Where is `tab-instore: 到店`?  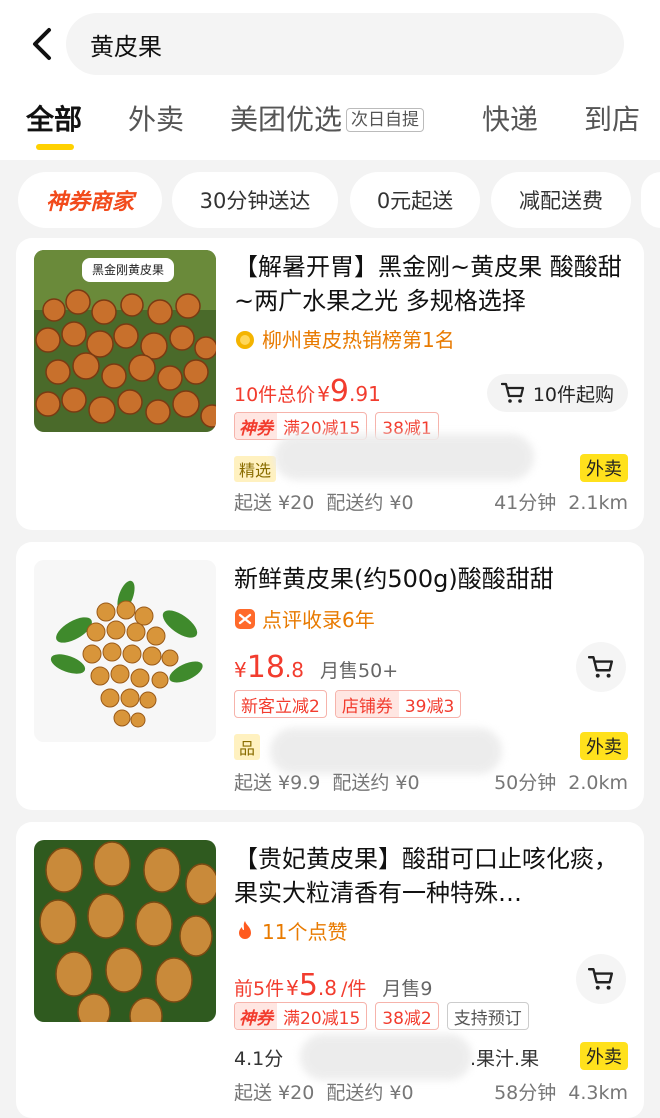
tab-instore: 到店 is located at coordinates (612, 118).